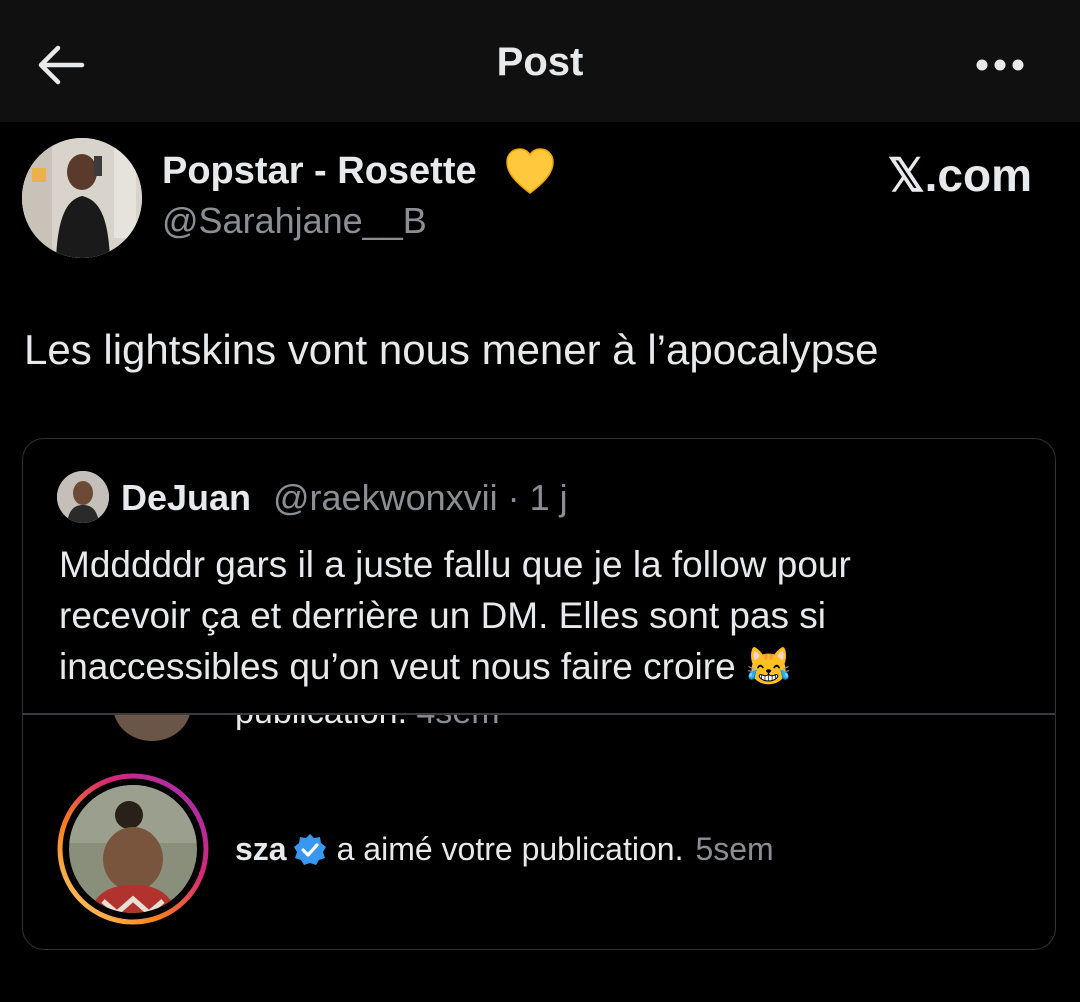 The height and width of the screenshot is (1002, 1080). I want to click on notification-action: a aimé votre publication., so click(510, 849).